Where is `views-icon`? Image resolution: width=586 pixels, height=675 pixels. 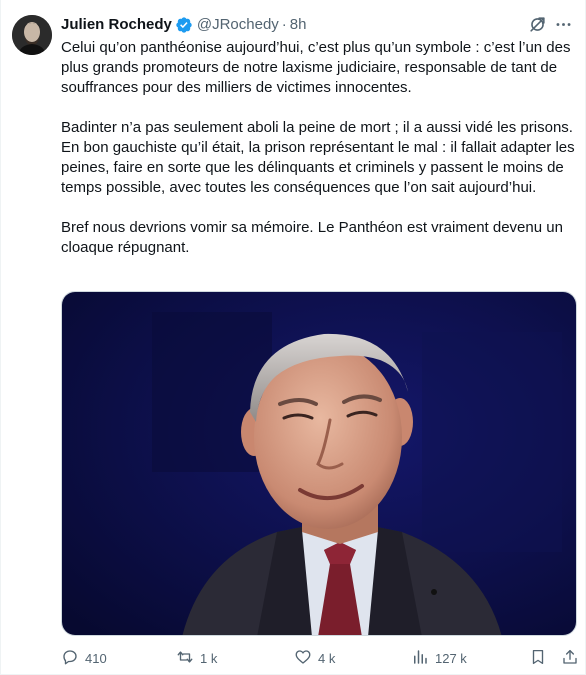
views-icon is located at coordinates (420, 658).